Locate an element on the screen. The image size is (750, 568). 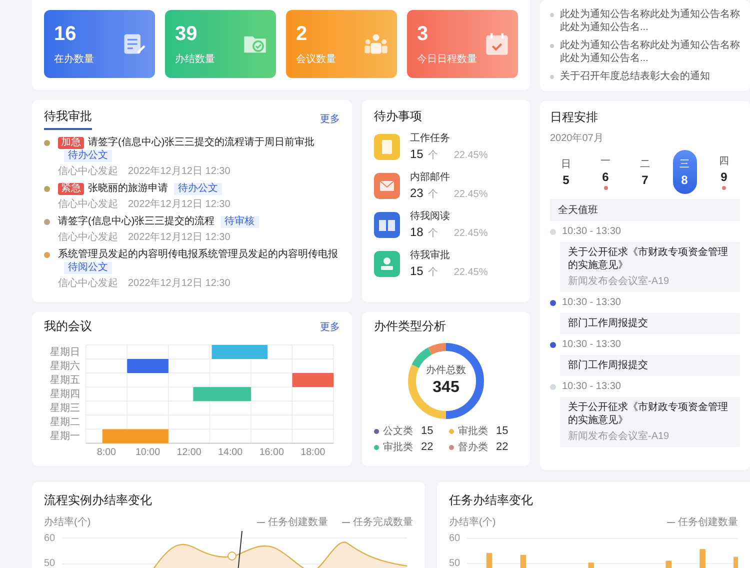
axis-label: 星期五 is located at coordinates (65, 380).